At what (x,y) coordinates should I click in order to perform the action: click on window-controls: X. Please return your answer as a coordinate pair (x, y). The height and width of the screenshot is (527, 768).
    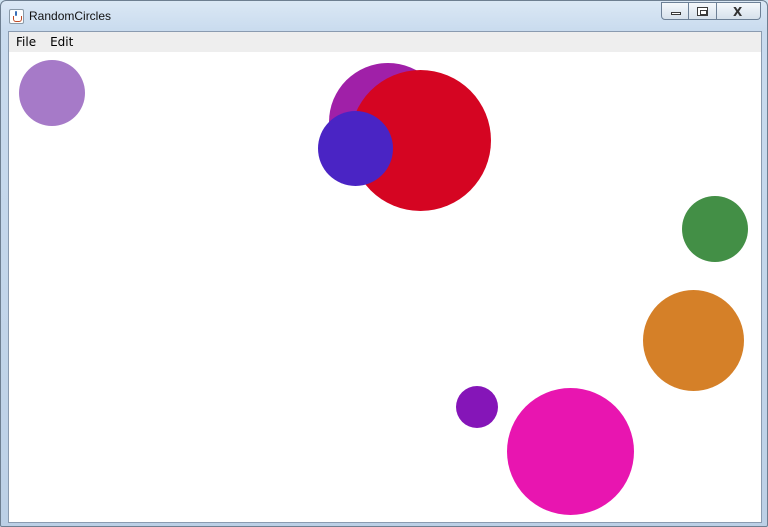
    Looking at the image, I should click on (711, 11).